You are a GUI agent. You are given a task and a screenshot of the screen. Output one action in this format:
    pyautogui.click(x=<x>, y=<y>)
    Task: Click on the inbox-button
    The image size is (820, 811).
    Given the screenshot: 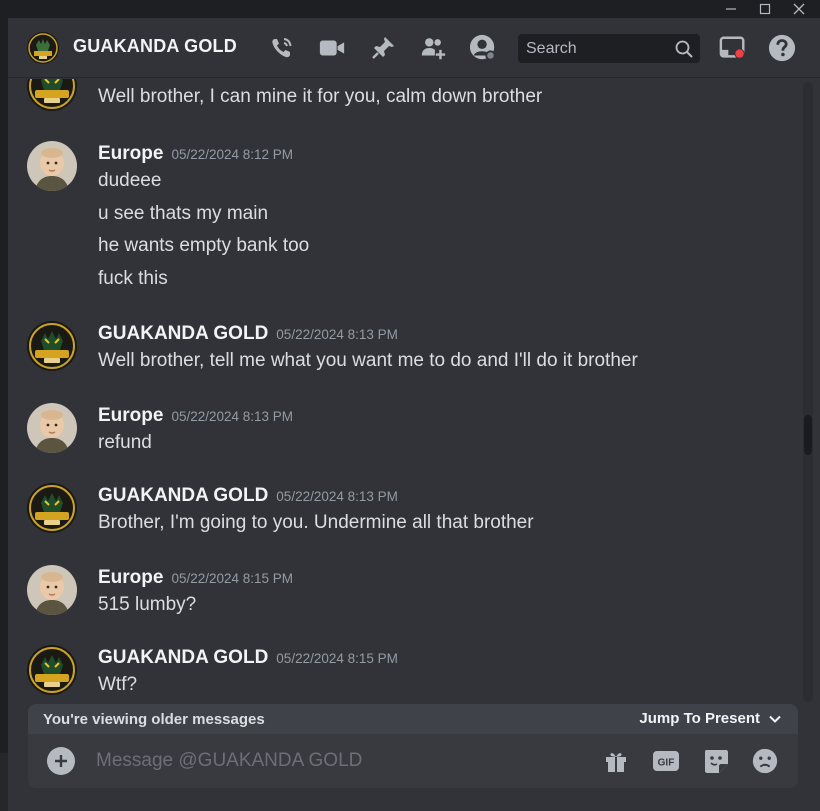 What is the action you would take?
    pyautogui.click(x=733, y=48)
    